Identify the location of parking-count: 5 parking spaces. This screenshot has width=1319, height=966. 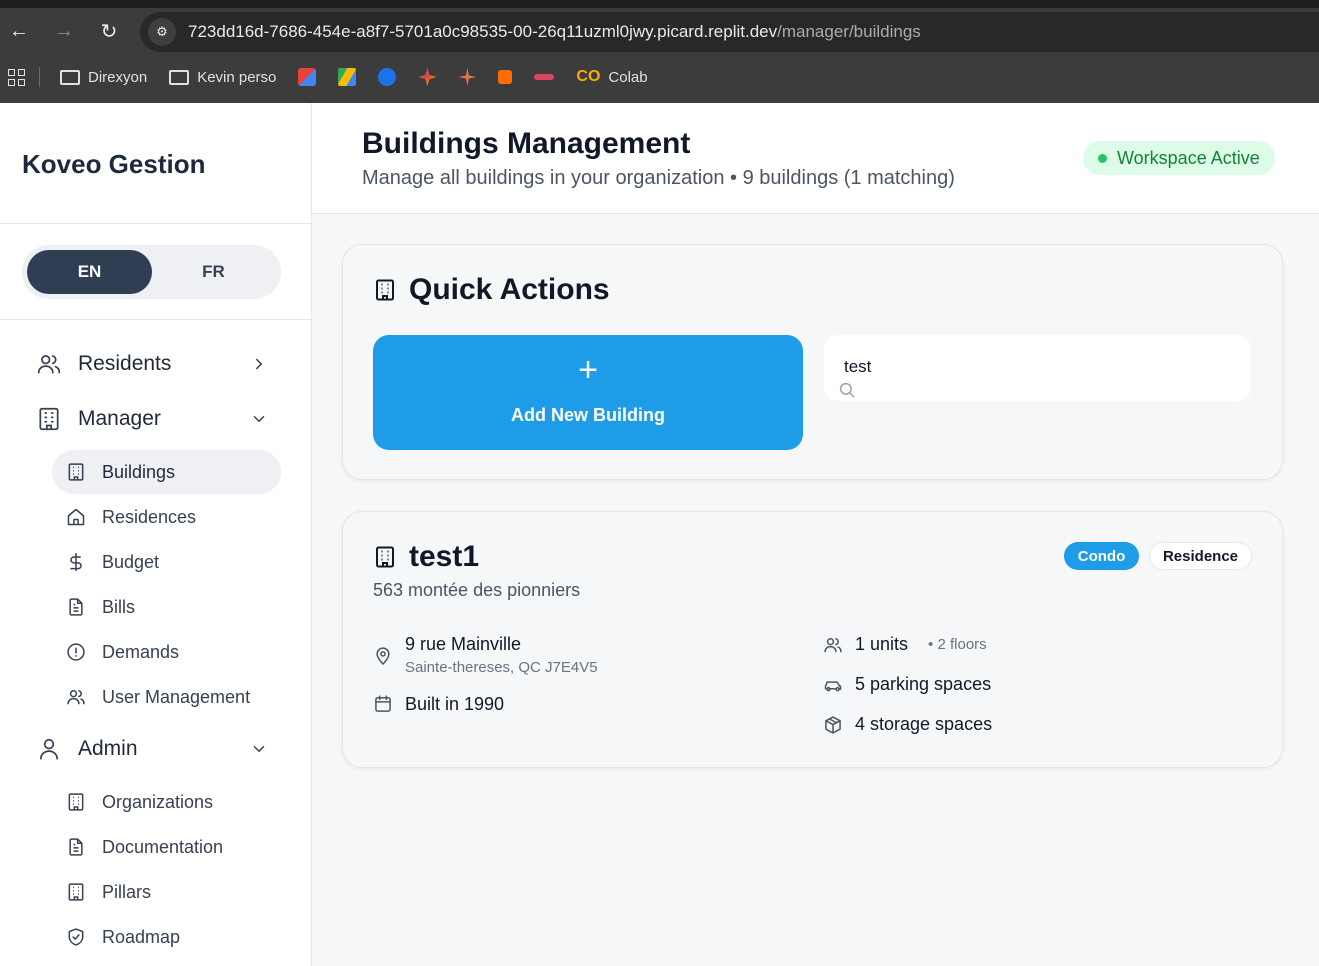
(923, 684).